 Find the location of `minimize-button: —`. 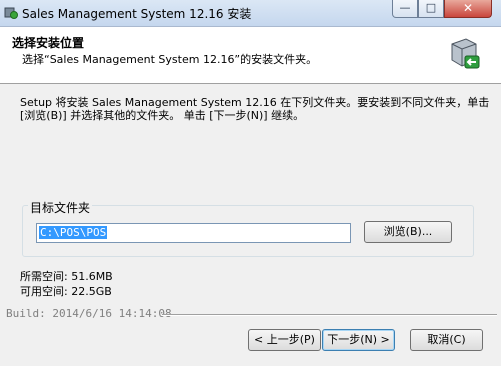

minimize-button: — is located at coordinates (405, 9).